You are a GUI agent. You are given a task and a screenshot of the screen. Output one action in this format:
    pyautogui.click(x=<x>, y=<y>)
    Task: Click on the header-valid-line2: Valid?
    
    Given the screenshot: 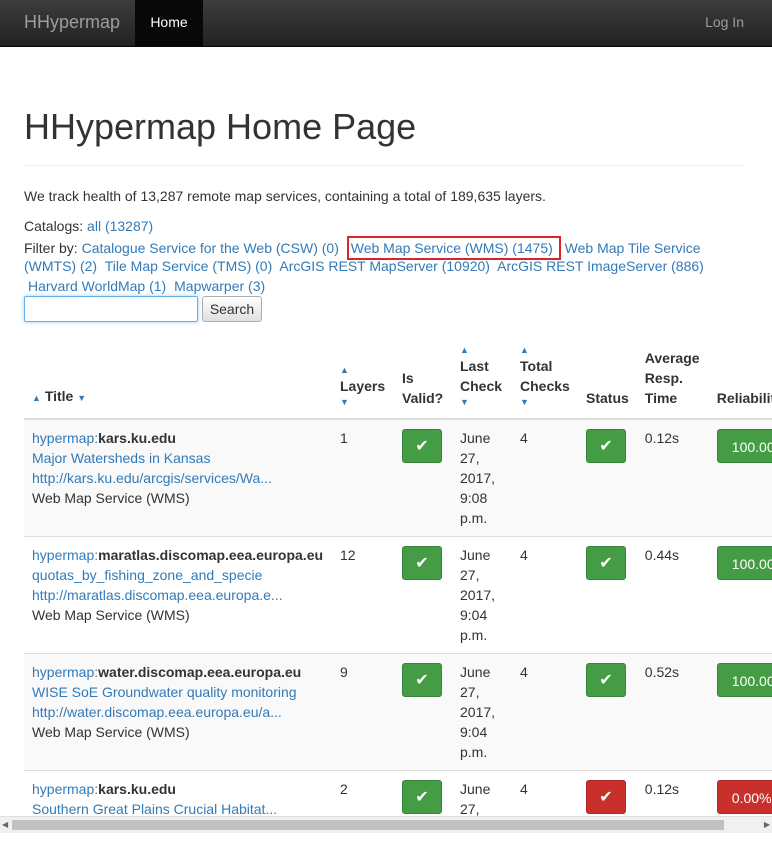 What is the action you would take?
    pyautogui.click(x=423, y=398)
    